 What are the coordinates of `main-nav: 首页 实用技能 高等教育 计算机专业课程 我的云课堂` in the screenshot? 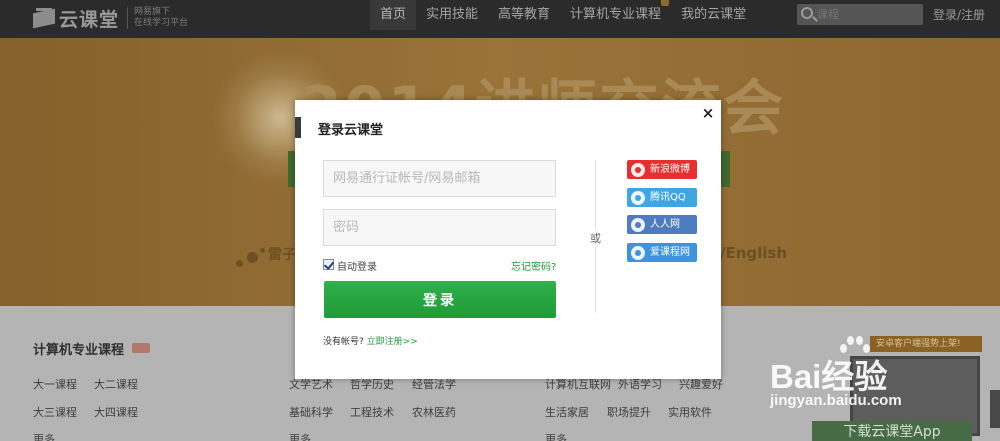 It's located at (563, 15).